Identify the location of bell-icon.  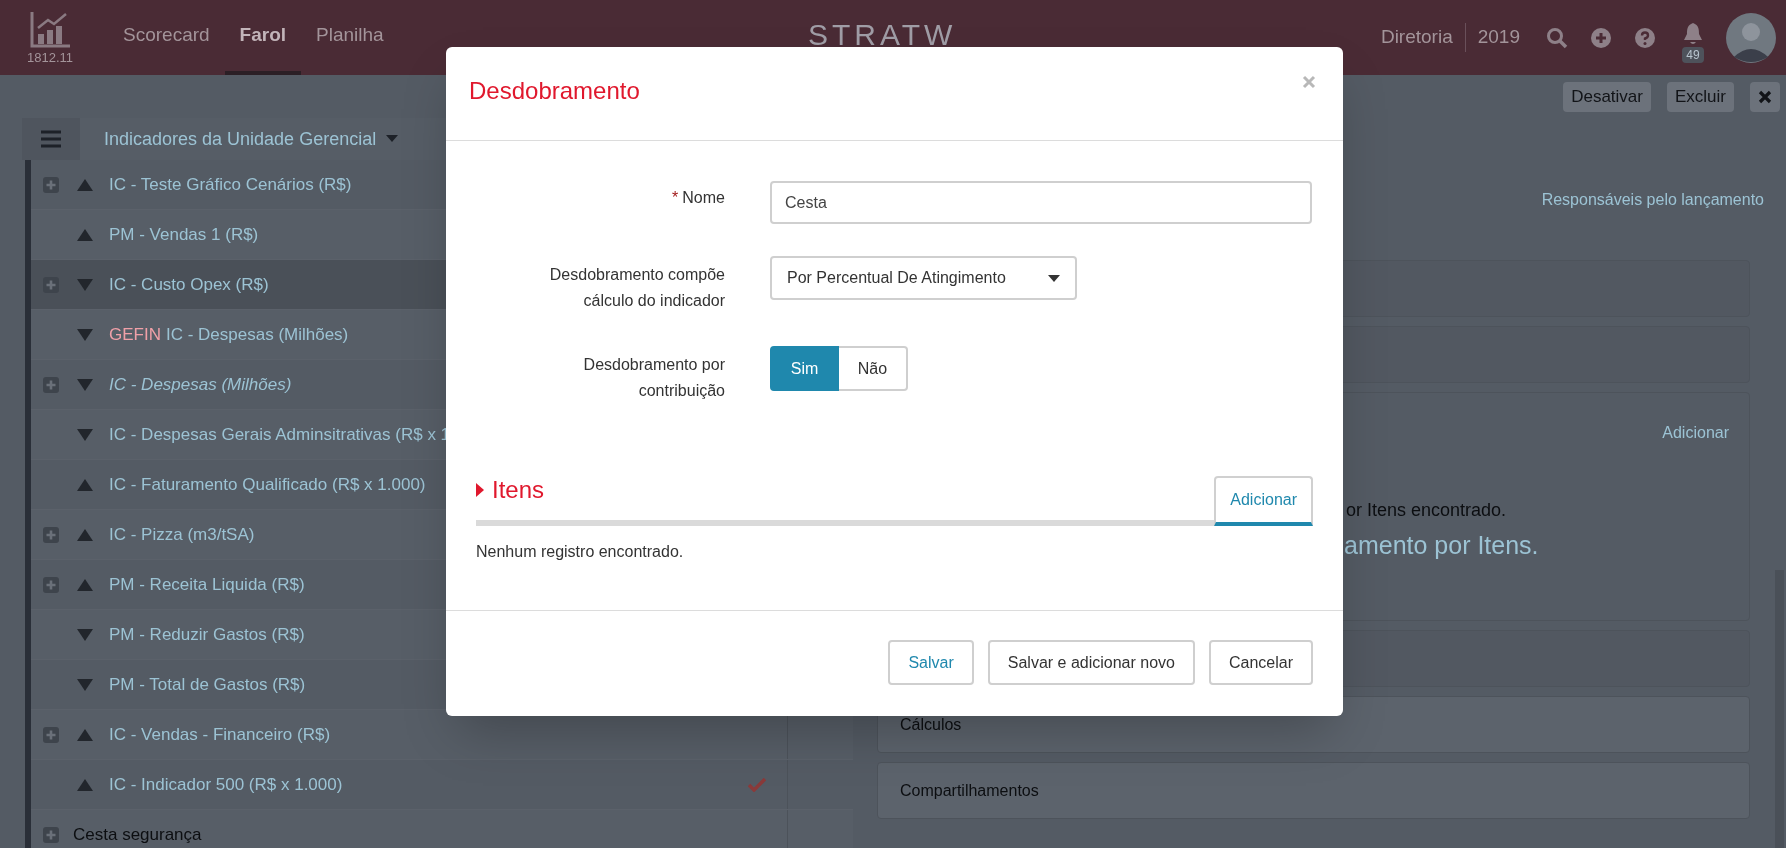
(1693, 32).